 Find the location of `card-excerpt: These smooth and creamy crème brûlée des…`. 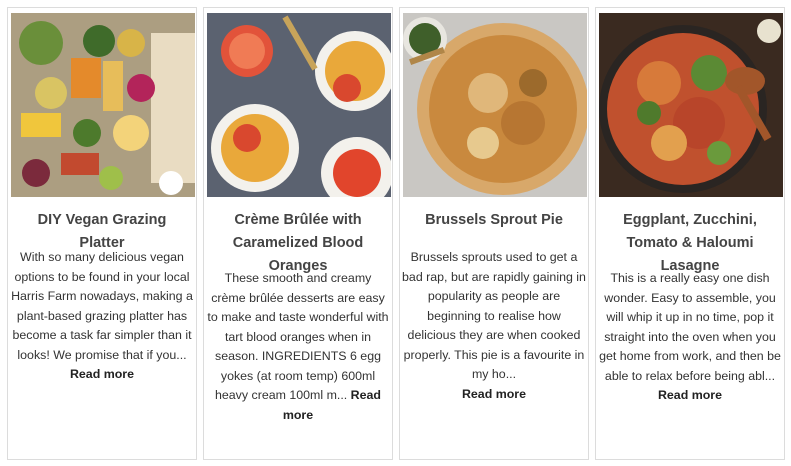

card-excerpt: These smooth and creamy crème brûlée des… is located at coordinates (298, 347).